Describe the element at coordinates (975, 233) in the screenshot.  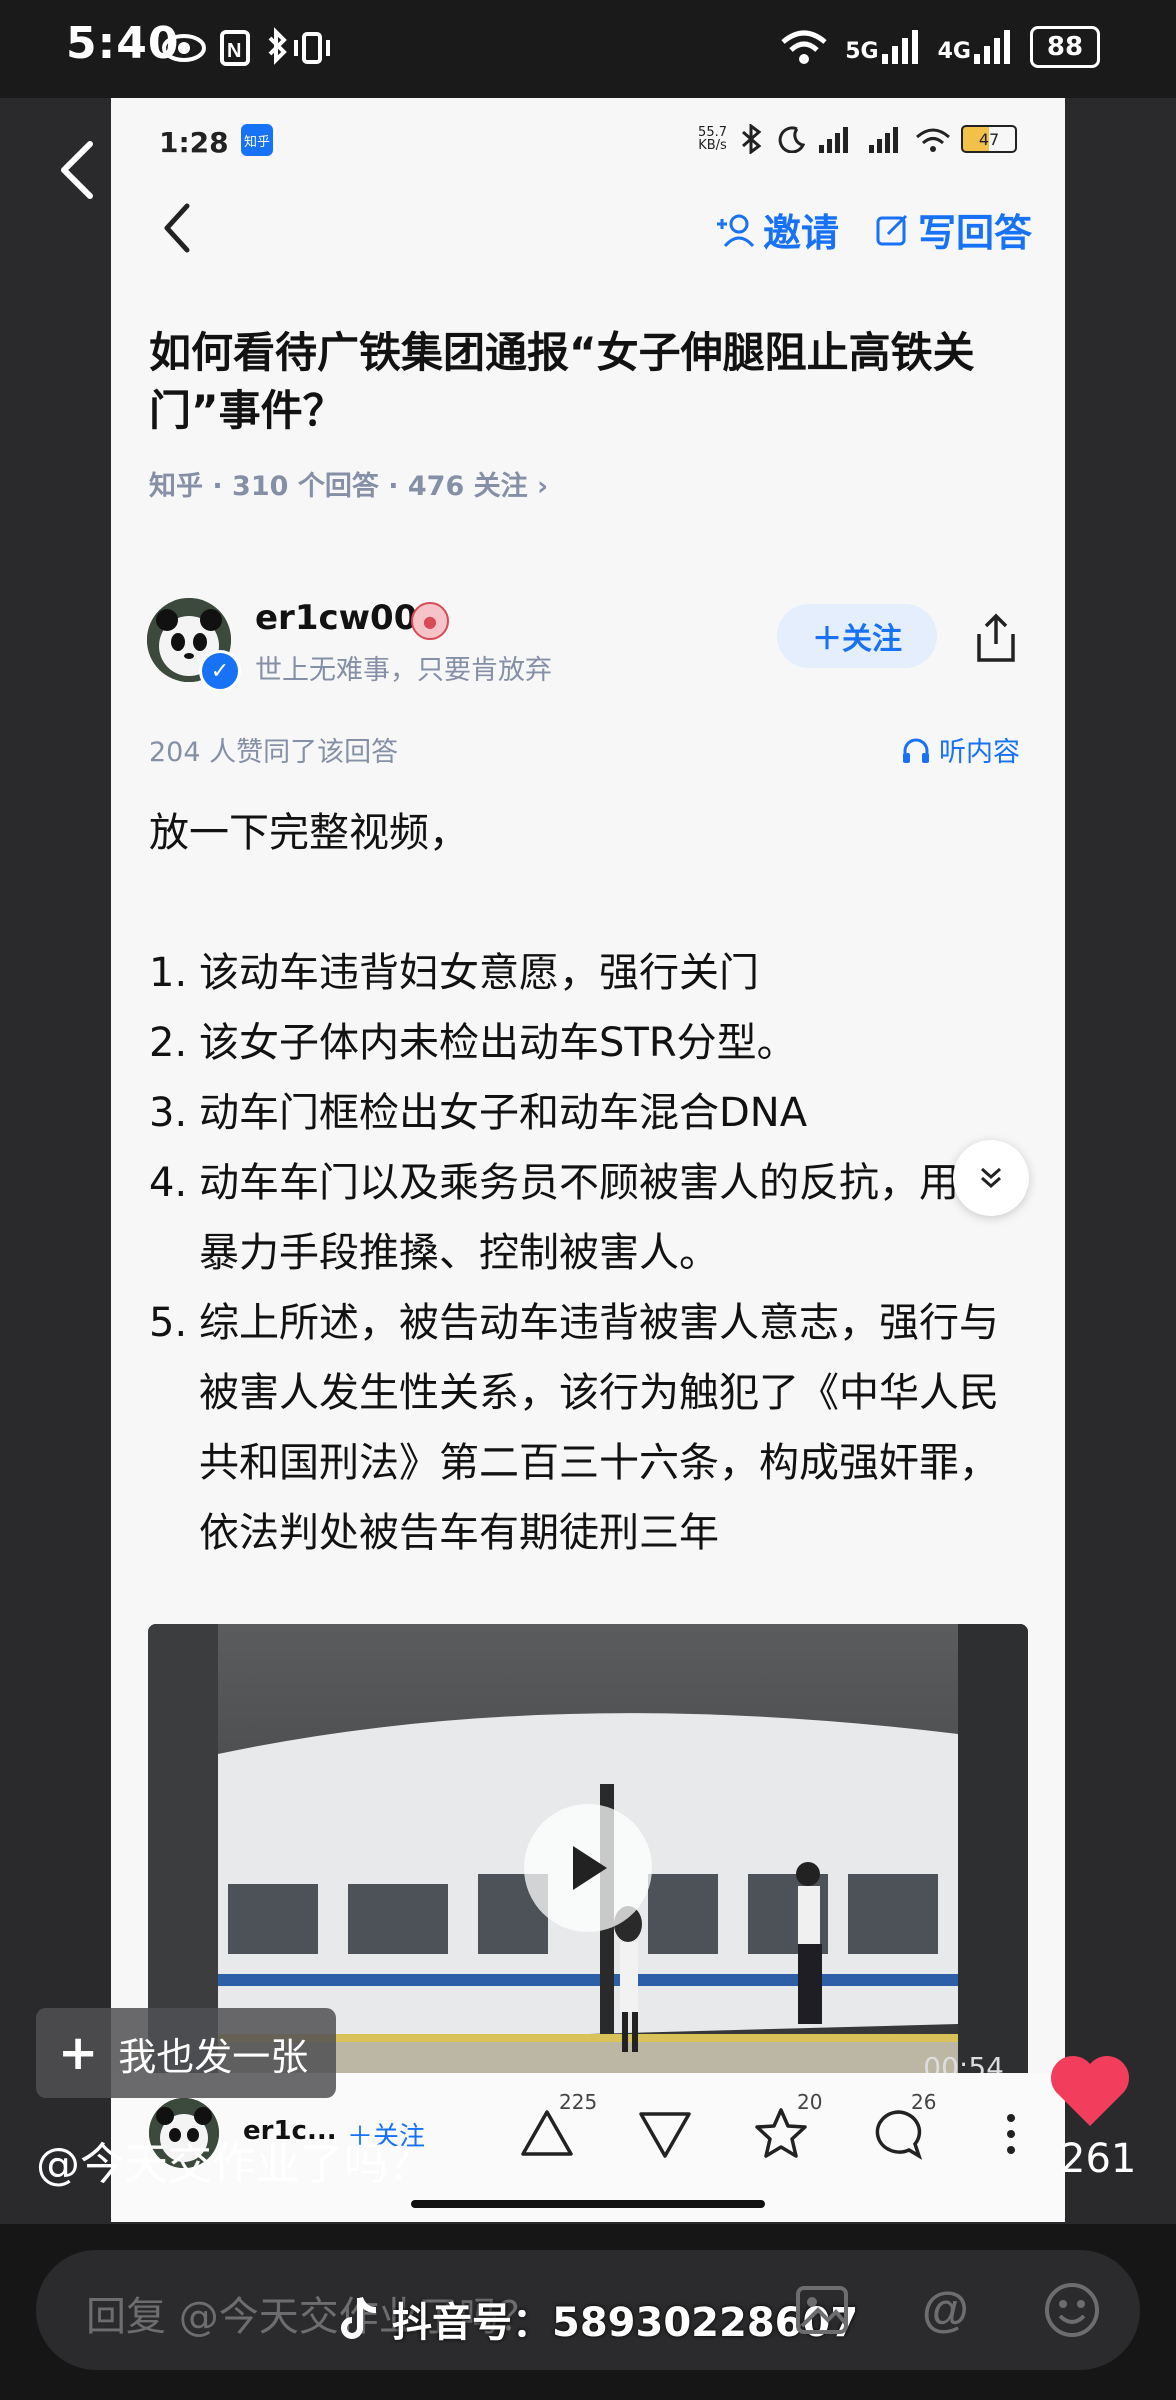
I see `write-label: 写回答` at that location.